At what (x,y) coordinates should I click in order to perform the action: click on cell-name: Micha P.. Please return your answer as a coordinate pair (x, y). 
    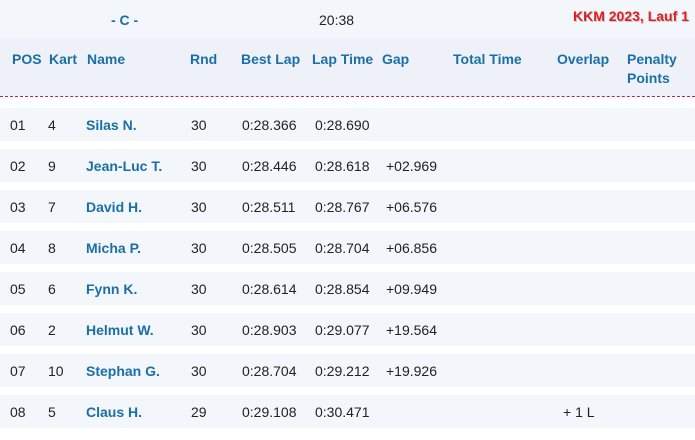
    Looking at the image, I should click on (113, 248).